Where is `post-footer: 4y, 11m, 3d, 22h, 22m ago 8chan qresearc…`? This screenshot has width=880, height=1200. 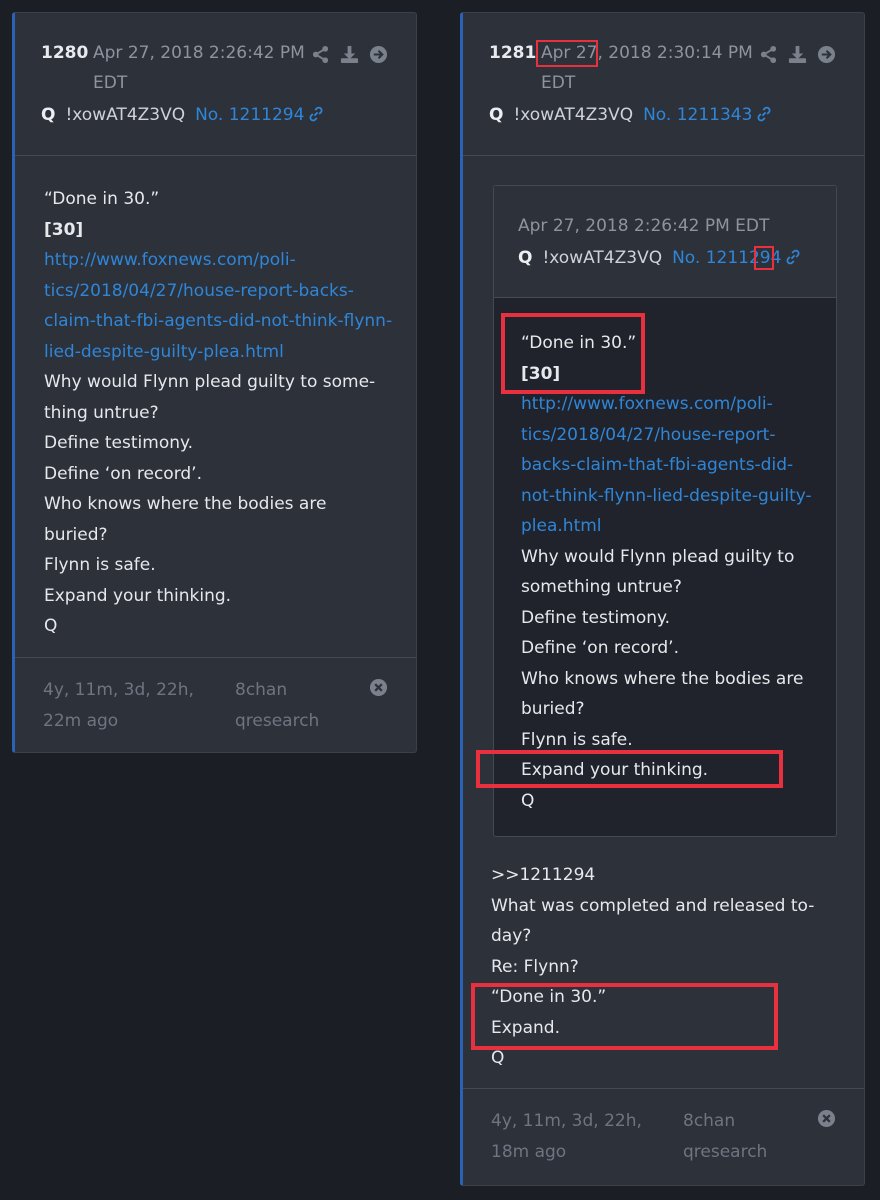
post-footer: 4y, 11m, 3d, 22h, 22m ago 8chan qresearc… is located at coordinates (215, 704).